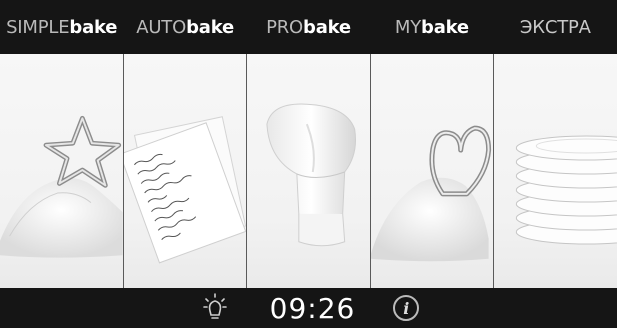 The width and height of the screenshot is (617, 328). What do you see at coordinates (161, 27) in the screenshot?
I see `tab-autobake-prefix: AUTO` at bounding box center [161, 27].